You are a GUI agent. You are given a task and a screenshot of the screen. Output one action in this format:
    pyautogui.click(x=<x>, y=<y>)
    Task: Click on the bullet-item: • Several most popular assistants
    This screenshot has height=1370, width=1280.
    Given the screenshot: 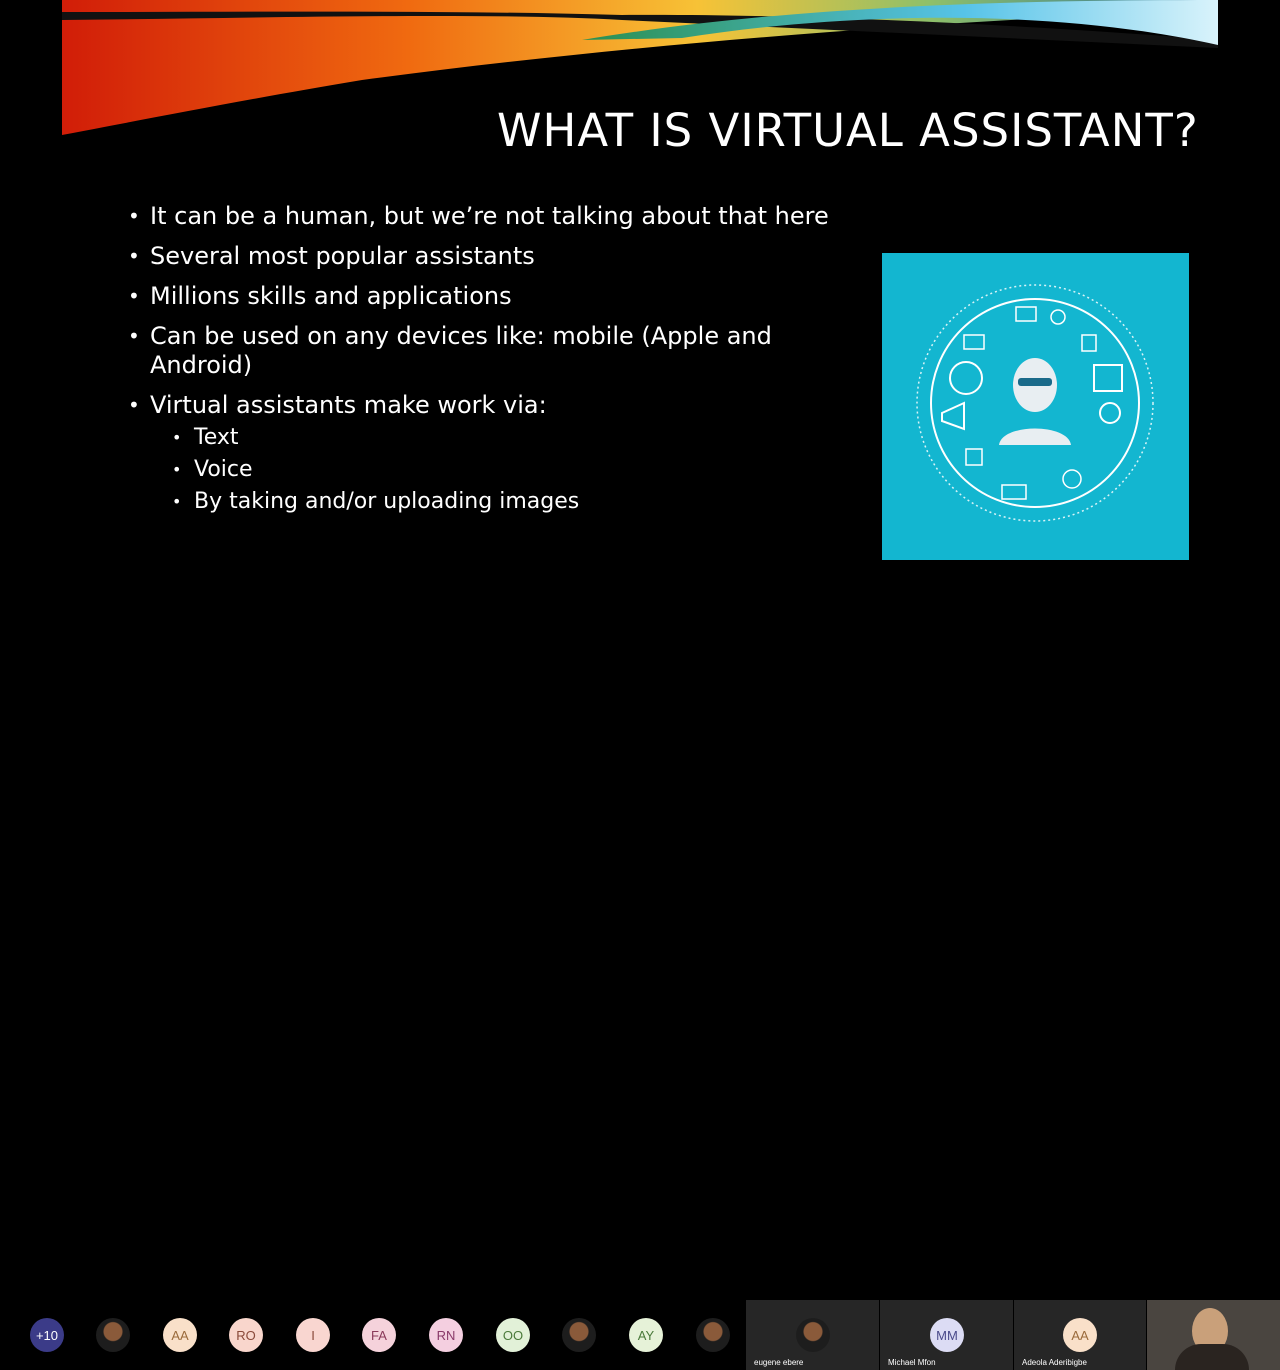 What is the action you would take?
    pyautogui.click(x=331, y=256)
    